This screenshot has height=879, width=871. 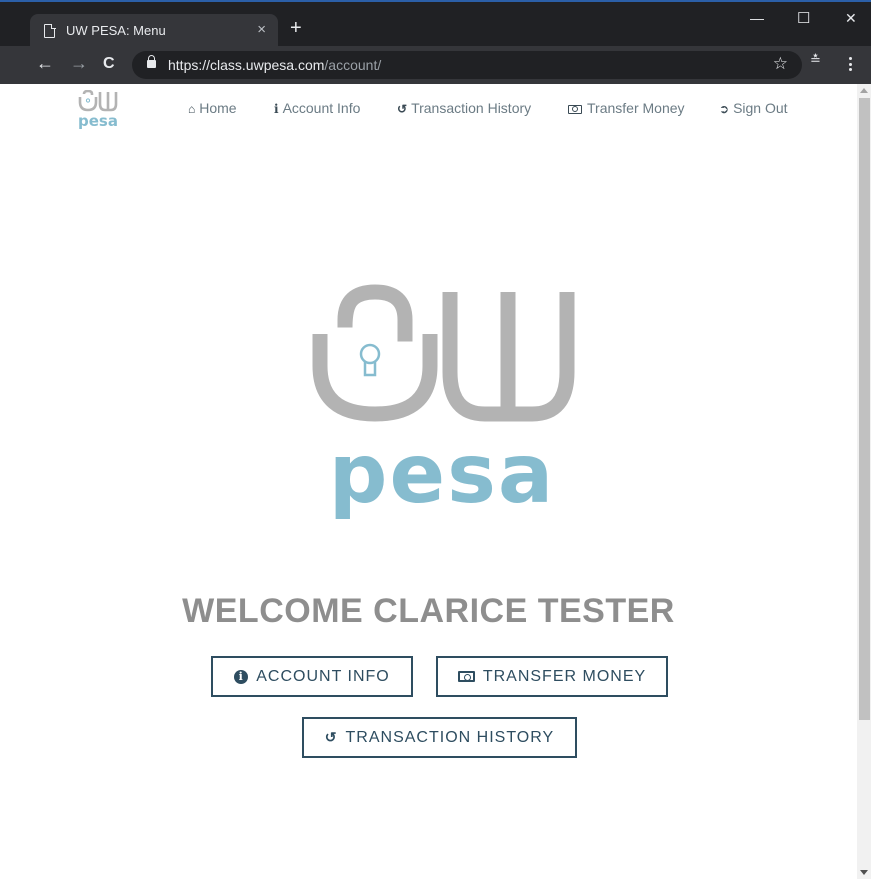 What do you see at coordinates (435, 24) in the screenshot?
I see `browser-tab-bar: UW PESA: Menu × + — ☐ ✕` at bounding box center [435, 24].